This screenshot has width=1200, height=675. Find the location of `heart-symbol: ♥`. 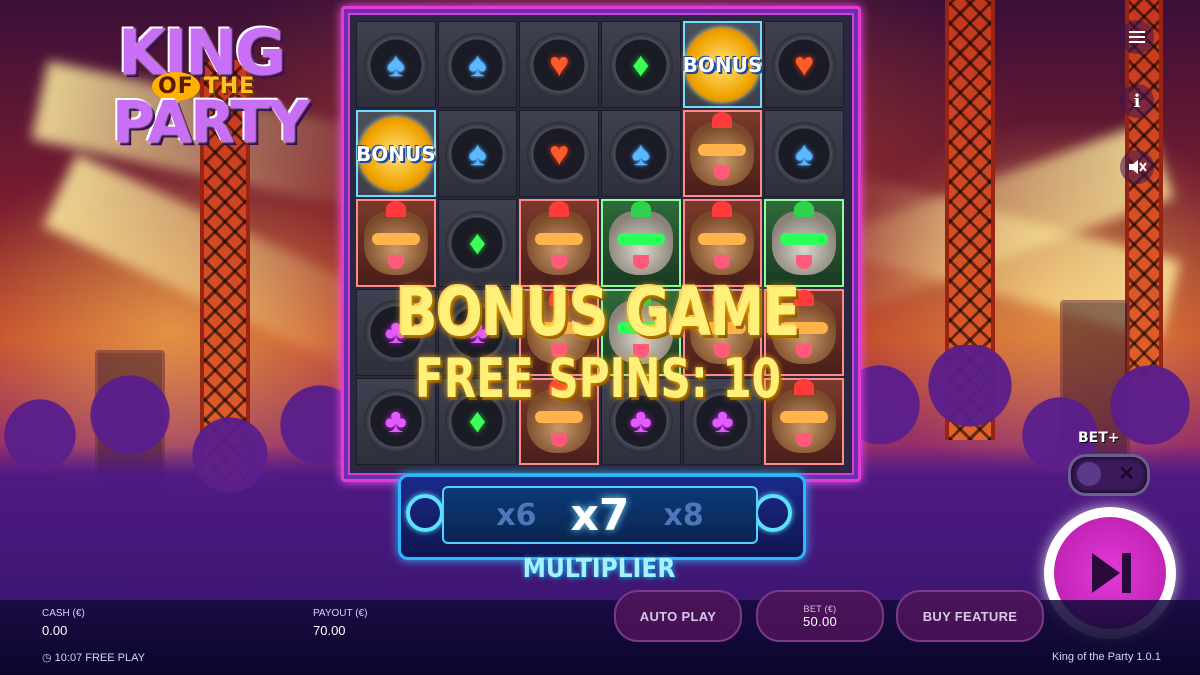

heart-symbol: ♥ is located at coordinates (804, 64).